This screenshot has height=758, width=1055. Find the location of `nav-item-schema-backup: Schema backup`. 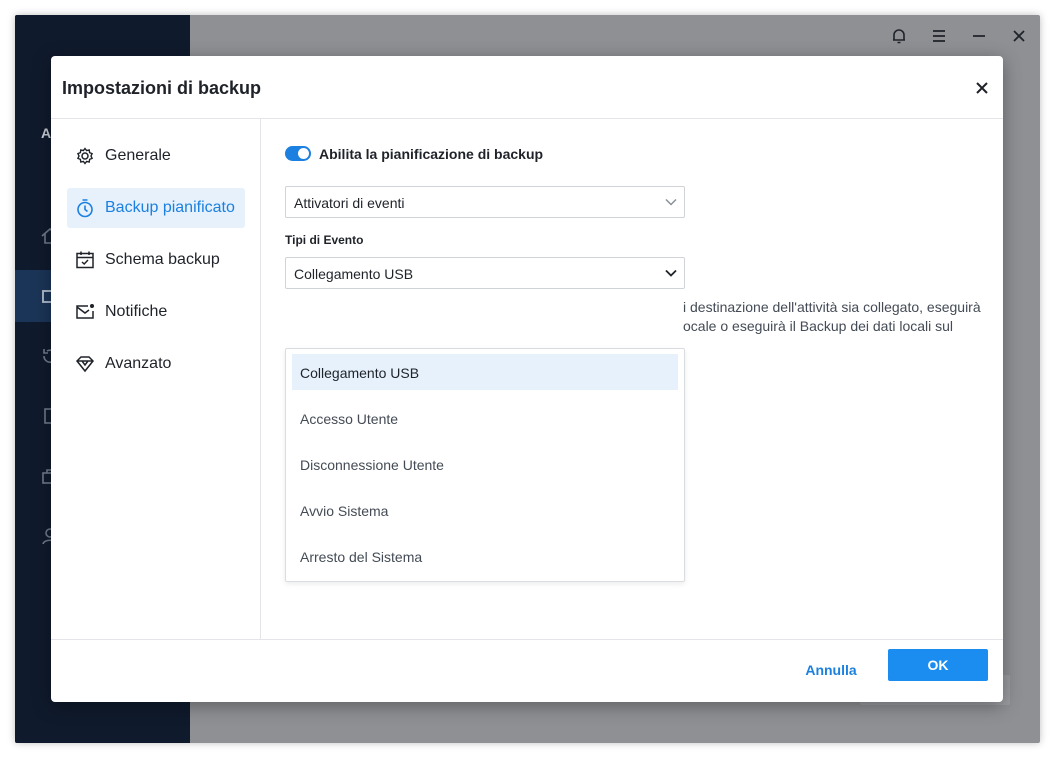

nav-item-schema-backup: Schema backup is located at coordinates (156, 260).